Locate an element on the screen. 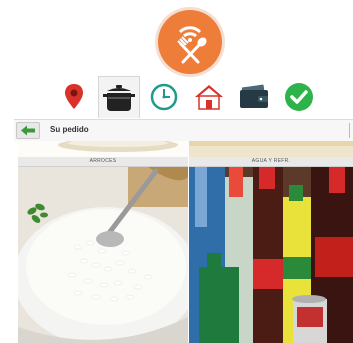 Image resolution: width=353 pixels, height=343 pixels. category-label: AGUA Y REFR. is located at coordinates (271, 162).